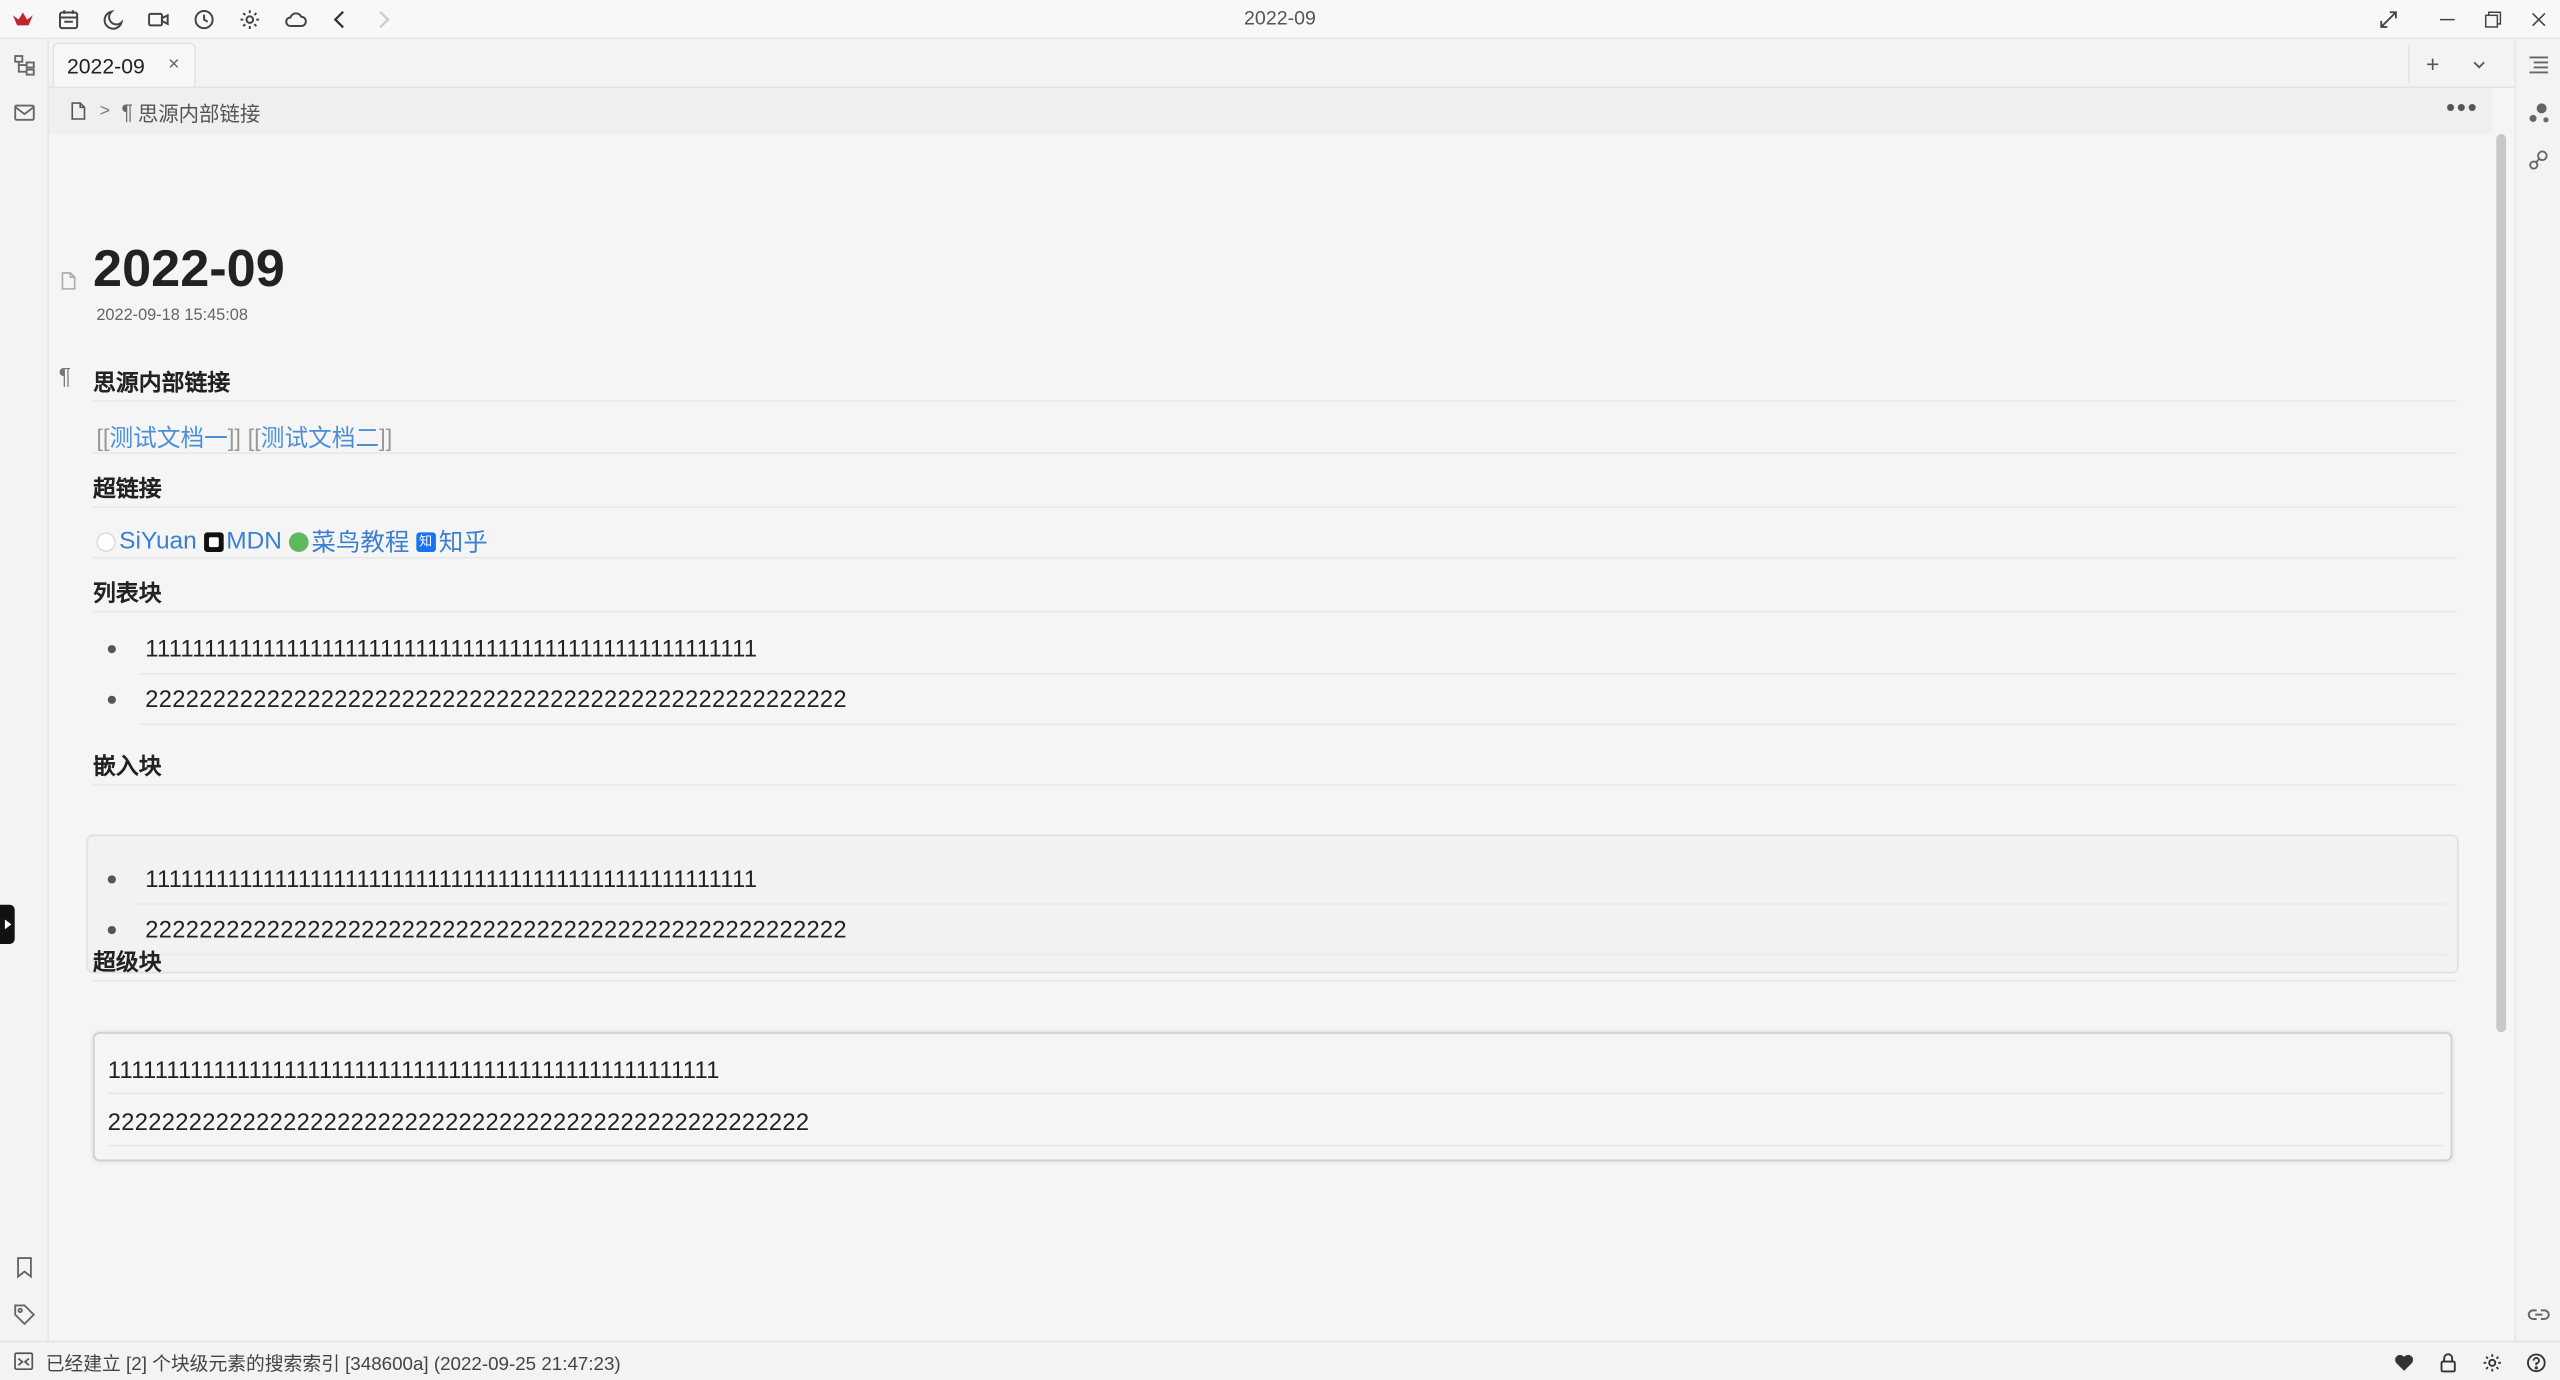  I want to click on calendar-icon, so click(68, 19).